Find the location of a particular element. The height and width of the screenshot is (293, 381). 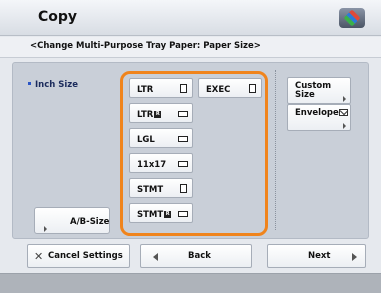

canon-cube-icon is located at coordinates (352, 18).